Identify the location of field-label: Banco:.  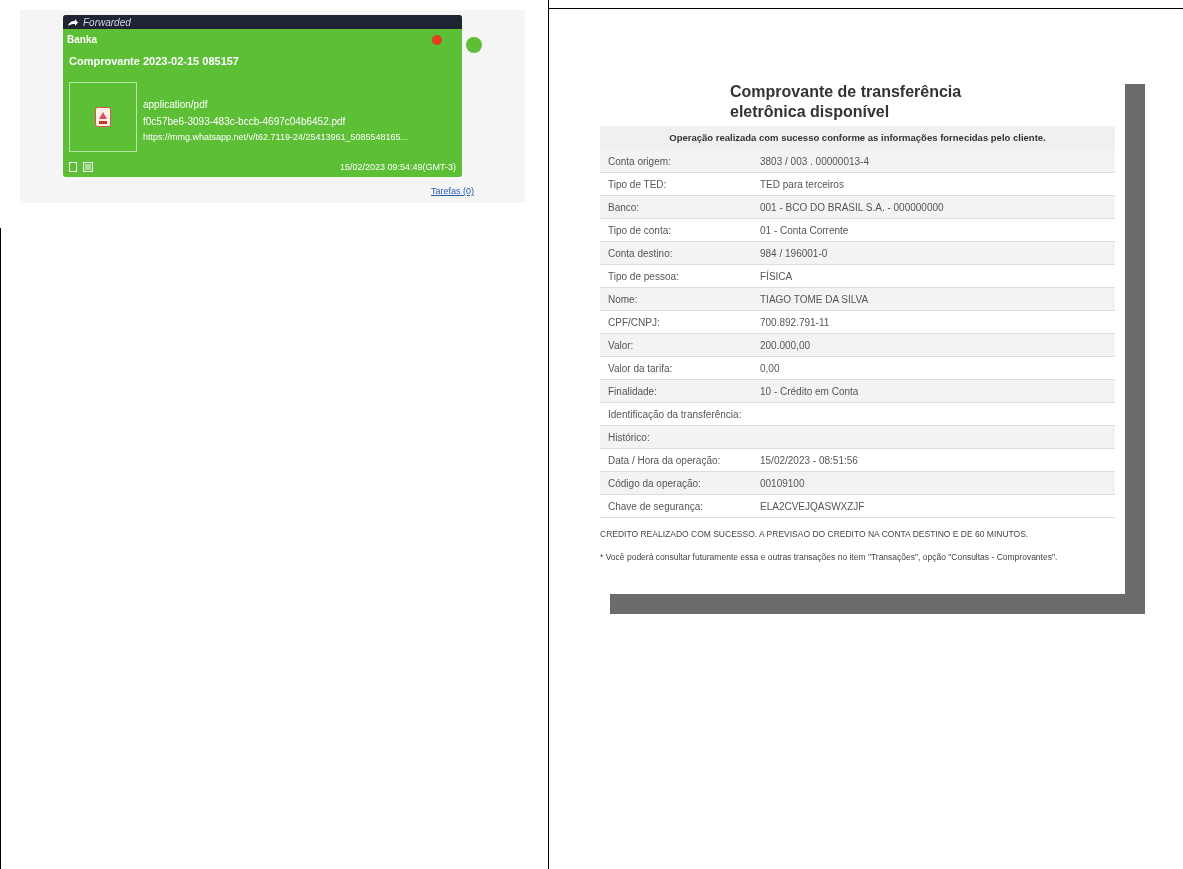
(624, 207).